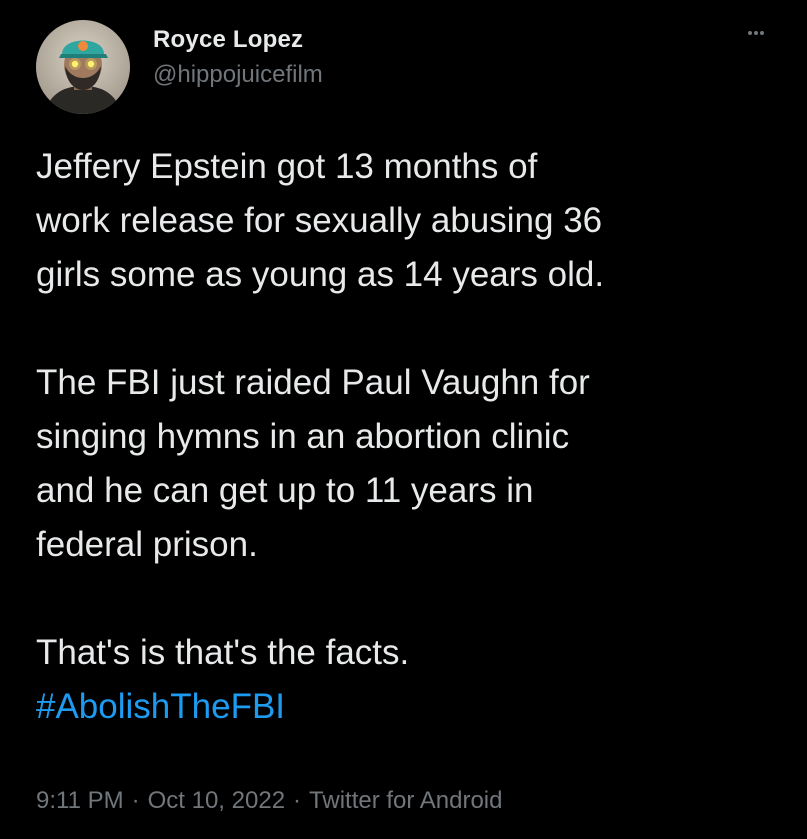 The height and width of the screenshot is (839, 807). What do you see at coordinates (313, 382) in the screenshot?
I see `text-line: The FBI just raided Paul Vaughn for` at bounding box center [313, 382].